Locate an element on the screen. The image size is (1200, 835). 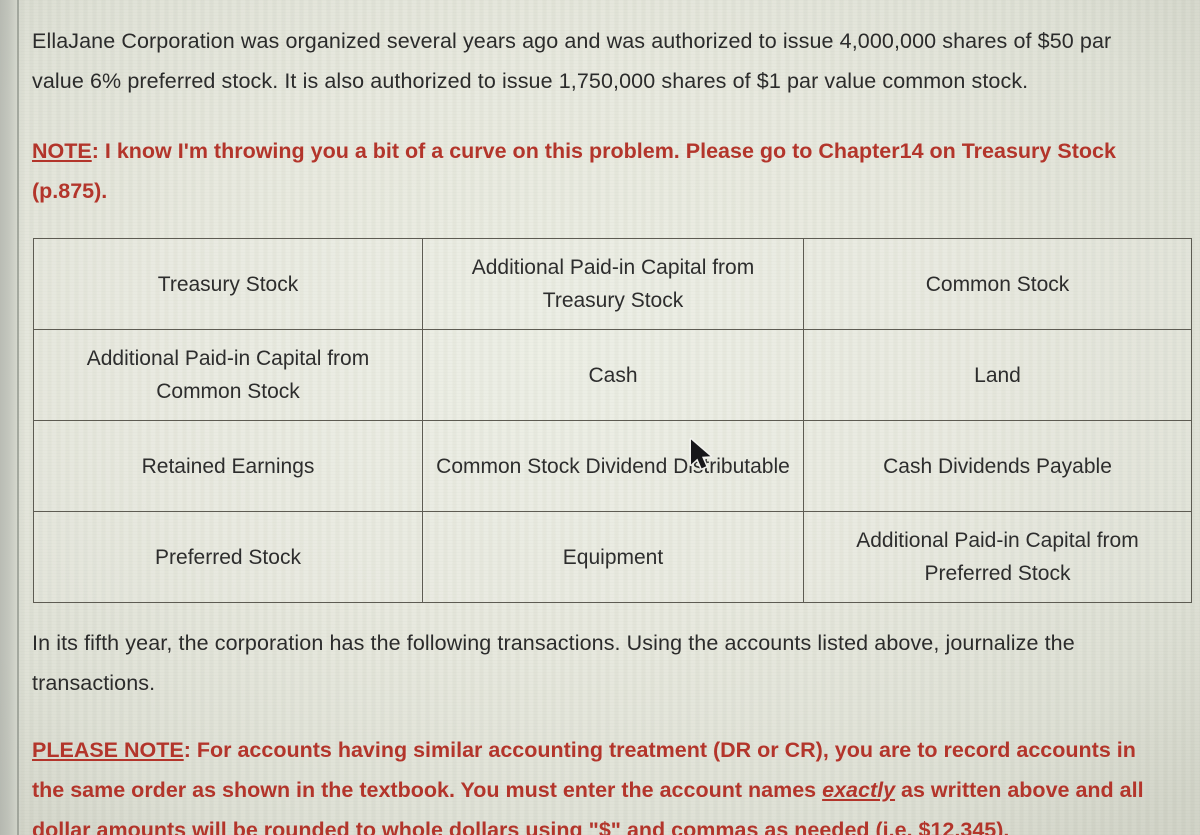
please-note-label: PLEASE NOTE is located at coordinates (108, 750).